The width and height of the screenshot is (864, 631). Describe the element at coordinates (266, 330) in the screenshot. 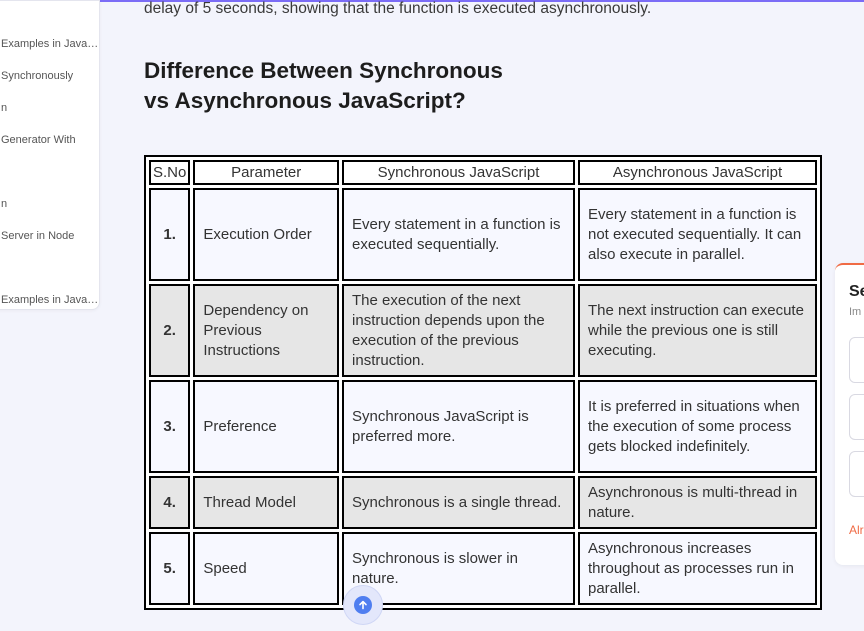

I see `parameter-cell: Dependency on Previous Instructions` at that location.